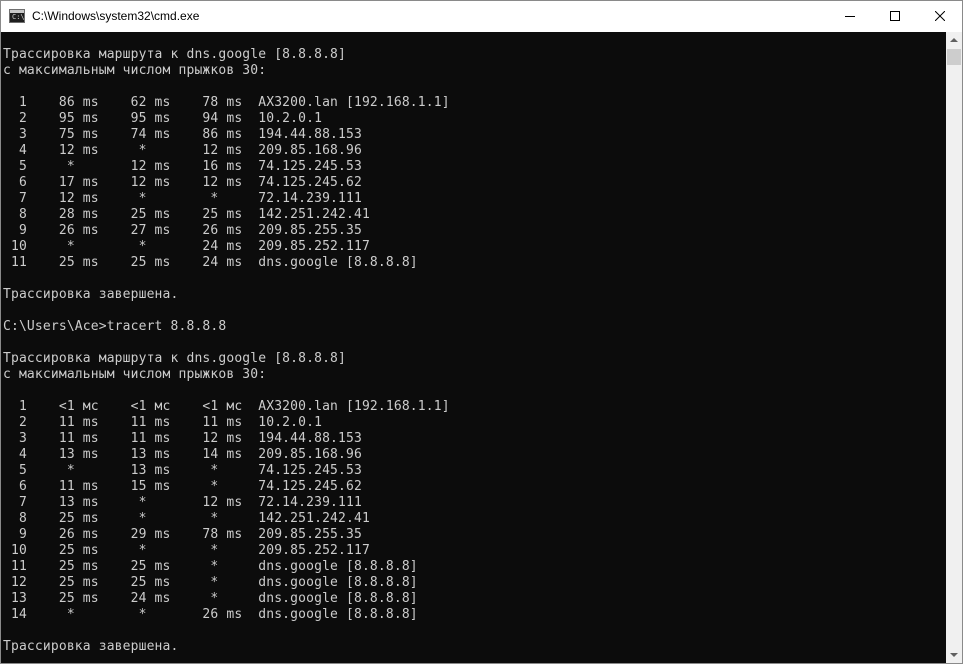  I want to click on console-line: 3 75 ms 74 ms 86 ms 194.44.88.153, so click(182, 134).